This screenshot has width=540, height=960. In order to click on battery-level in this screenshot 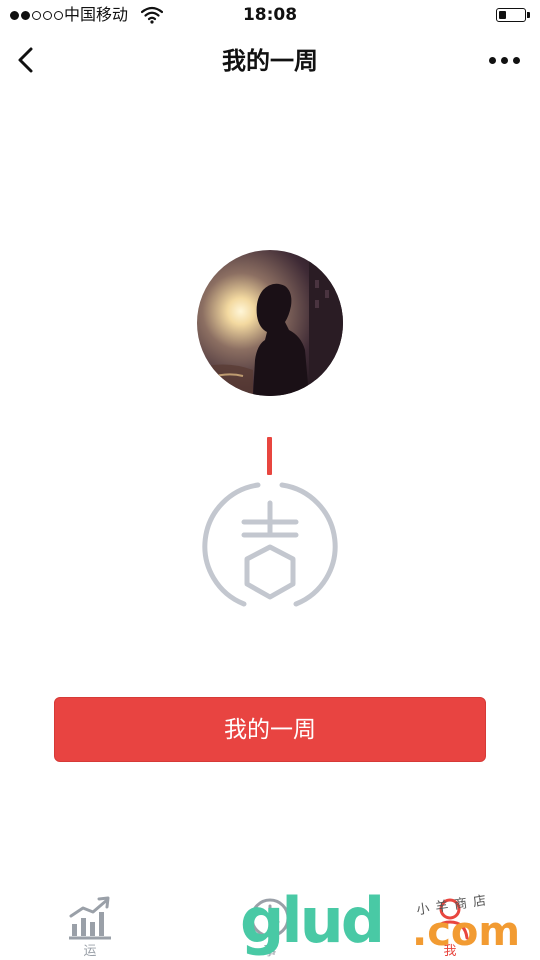, I will do `click(502, 15)`.